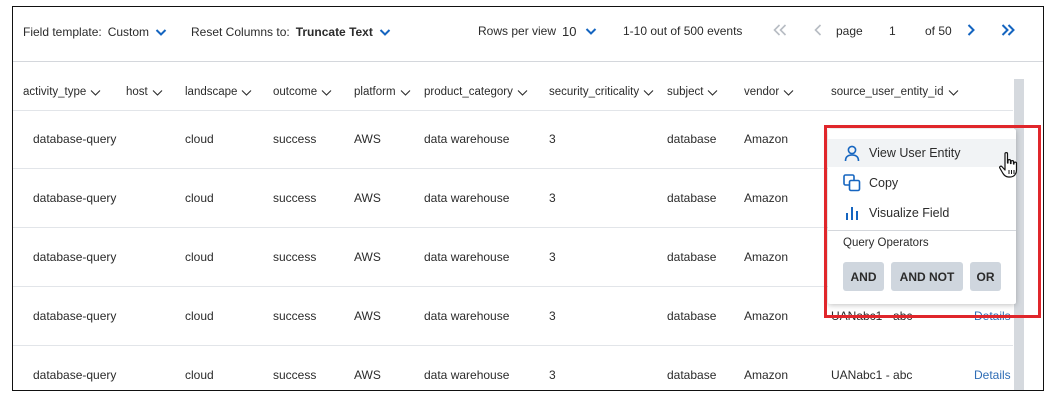  What do you see at coordinates (849, 31) in the screenshot?
I see `page-label: page` at bounding box center [849, 31].